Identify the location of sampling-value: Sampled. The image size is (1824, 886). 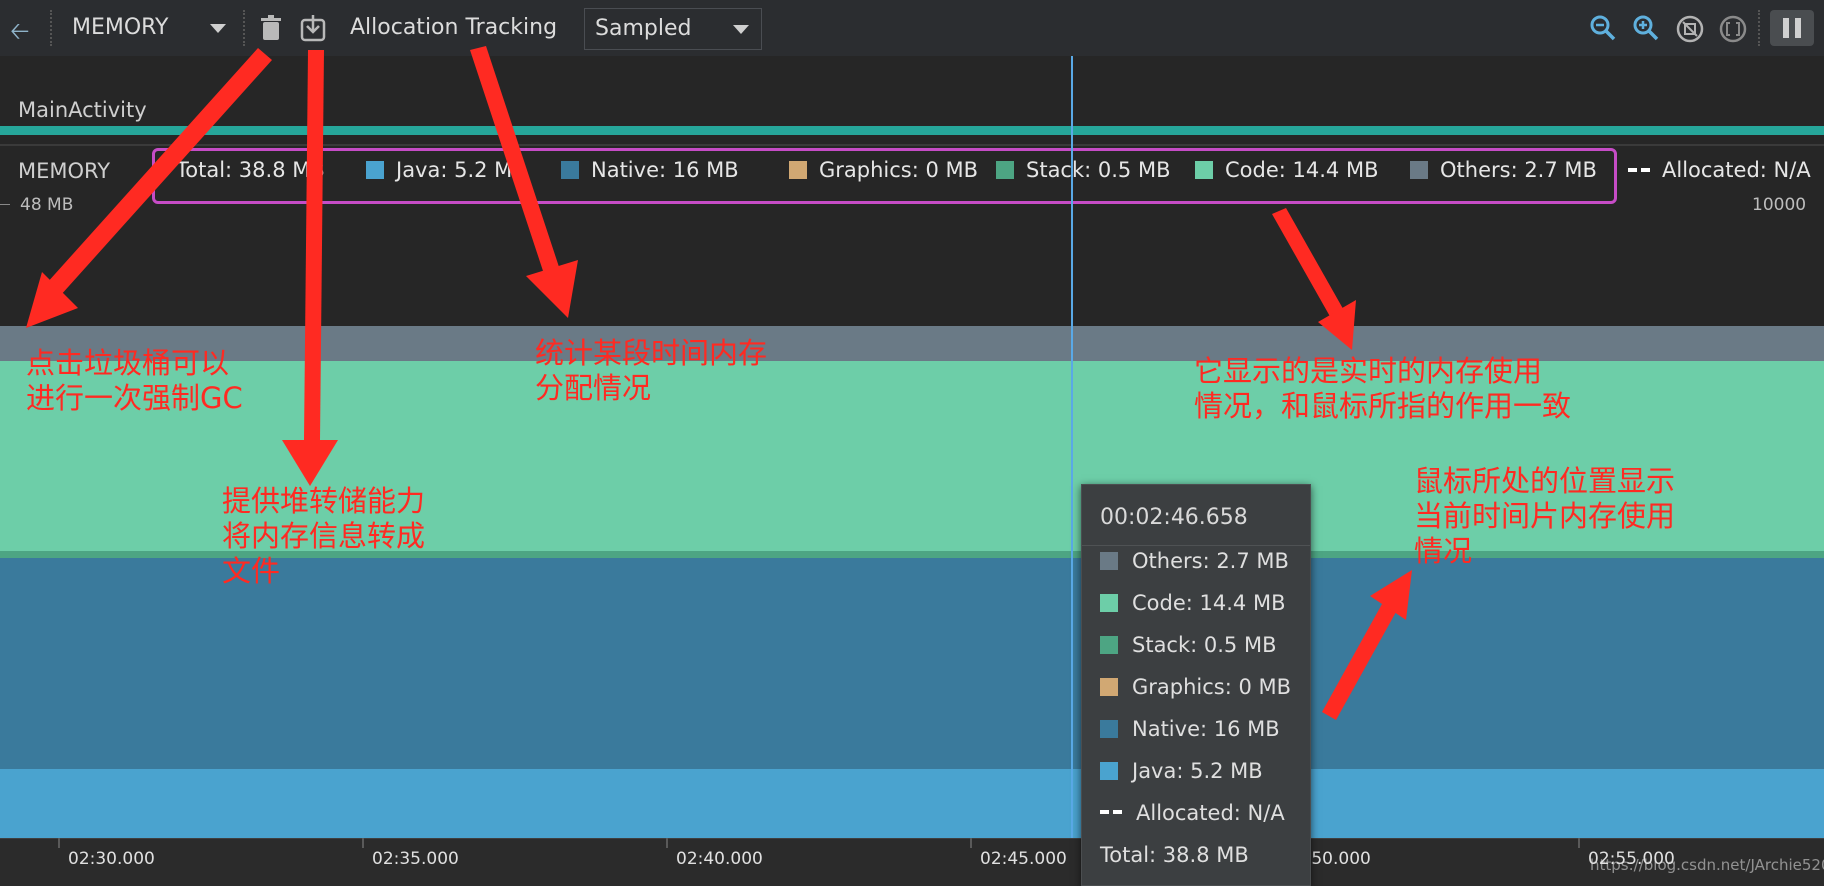
(643, 28).